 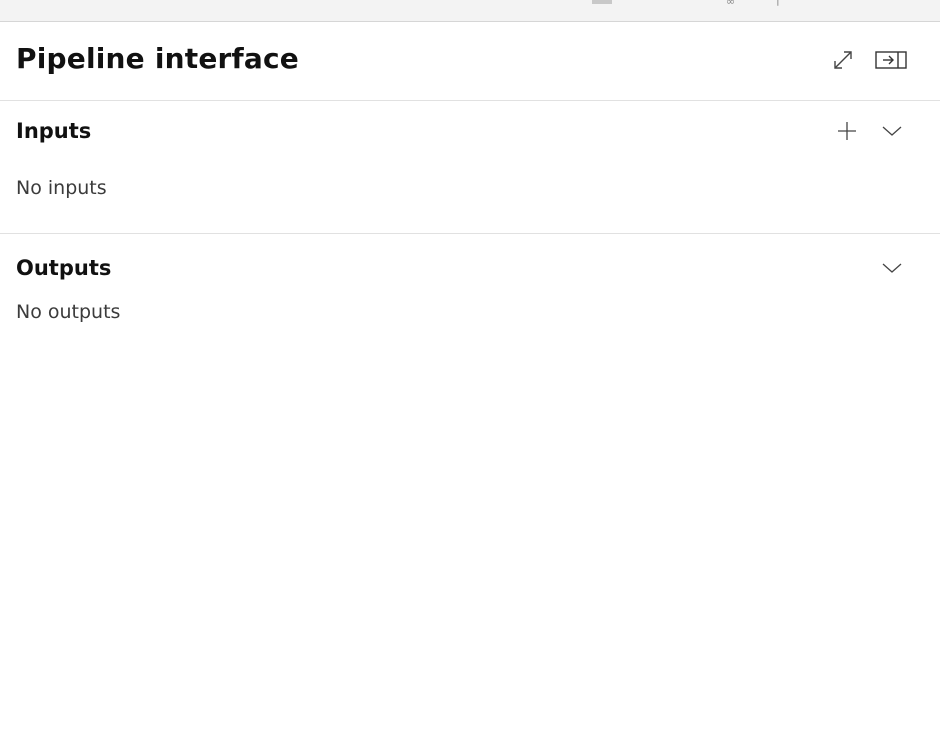 What do you see at coordinates (470, 11) in the screenshot?
I see `top-toolbar-strip: ∞ |` at bounding box center [470, 11].